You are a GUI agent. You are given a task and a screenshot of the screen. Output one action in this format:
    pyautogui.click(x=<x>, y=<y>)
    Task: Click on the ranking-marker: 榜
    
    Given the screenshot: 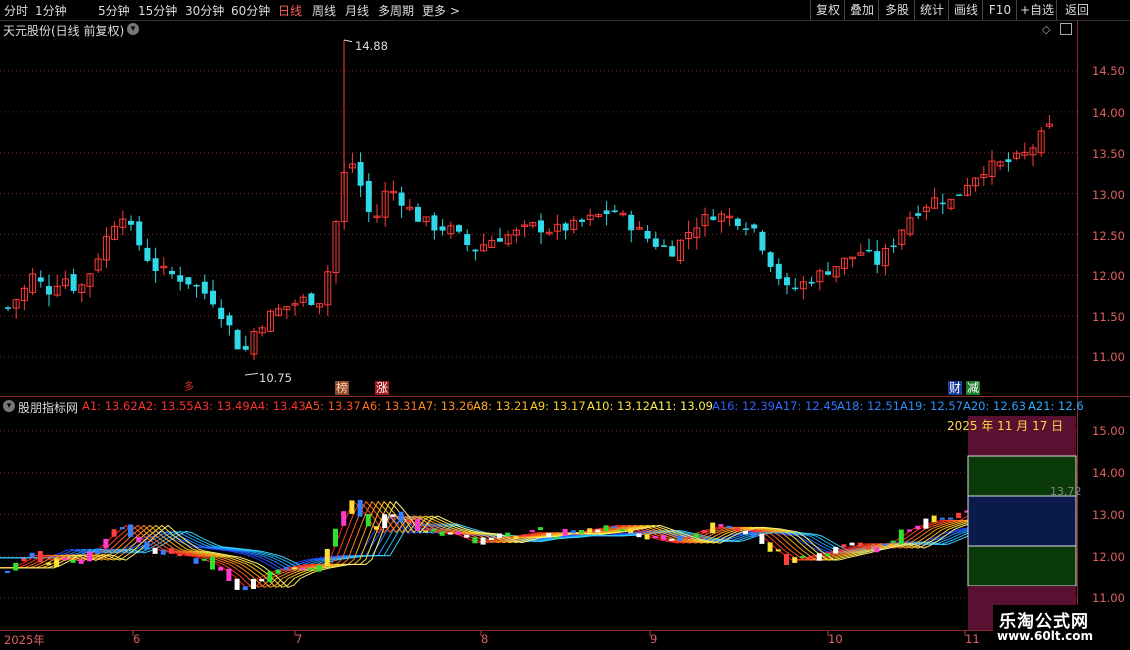 What is the action you would take?
    pyautogui.click(x=342, y=388)
    